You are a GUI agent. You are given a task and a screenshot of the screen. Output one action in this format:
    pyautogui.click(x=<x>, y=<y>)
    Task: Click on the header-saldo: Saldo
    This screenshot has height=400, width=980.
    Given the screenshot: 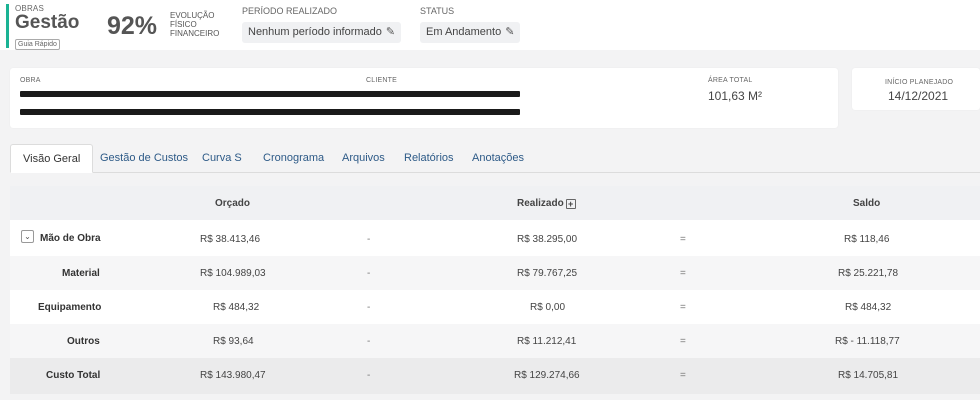 What is the action you would take?
    pyautogui.click(x=867, y=203)
    